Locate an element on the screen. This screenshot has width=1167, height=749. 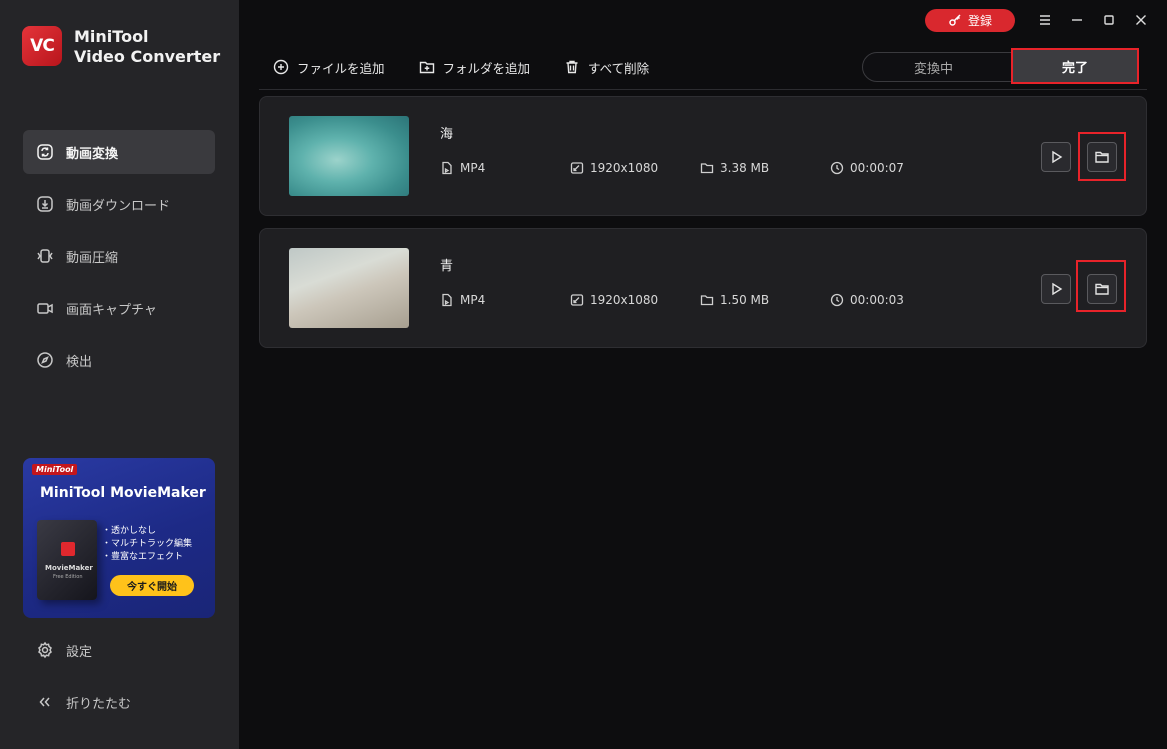
sidebar-item-discover: 検出 is located at coordinates (119, 360).